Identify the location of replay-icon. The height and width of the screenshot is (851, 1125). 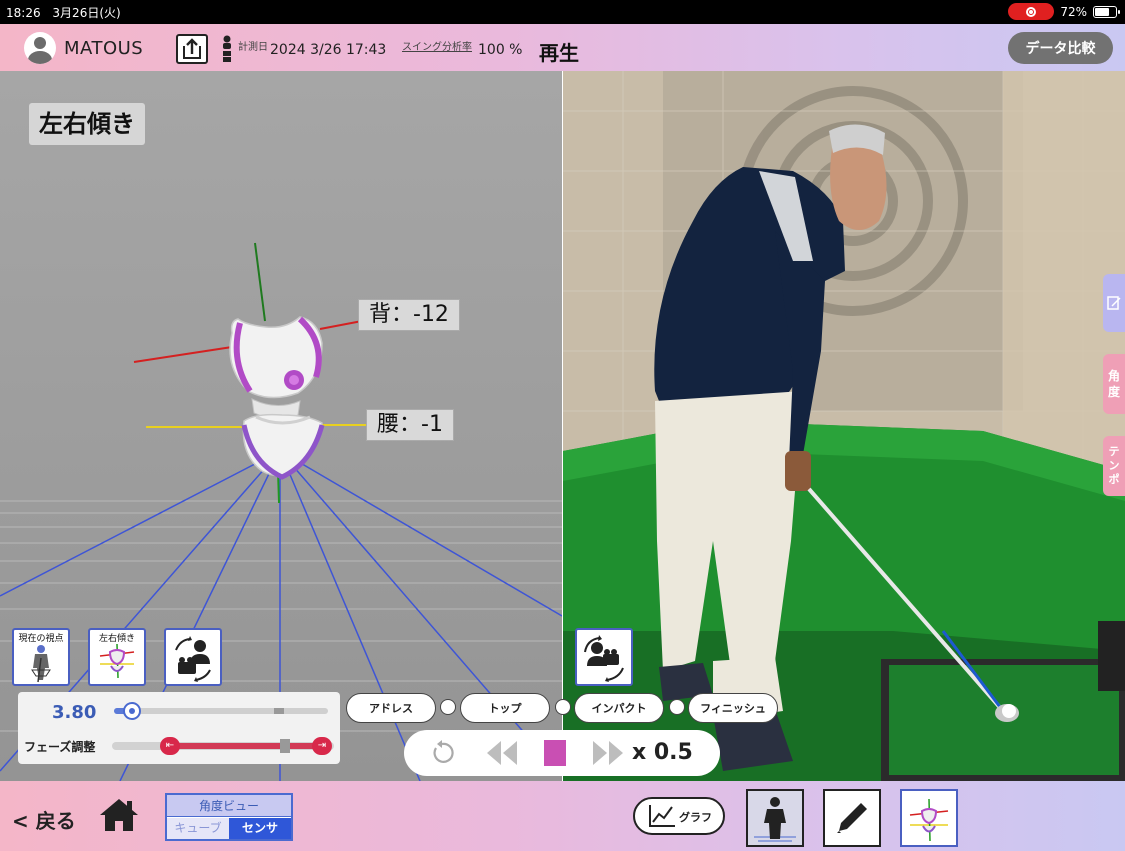
(443, 751).